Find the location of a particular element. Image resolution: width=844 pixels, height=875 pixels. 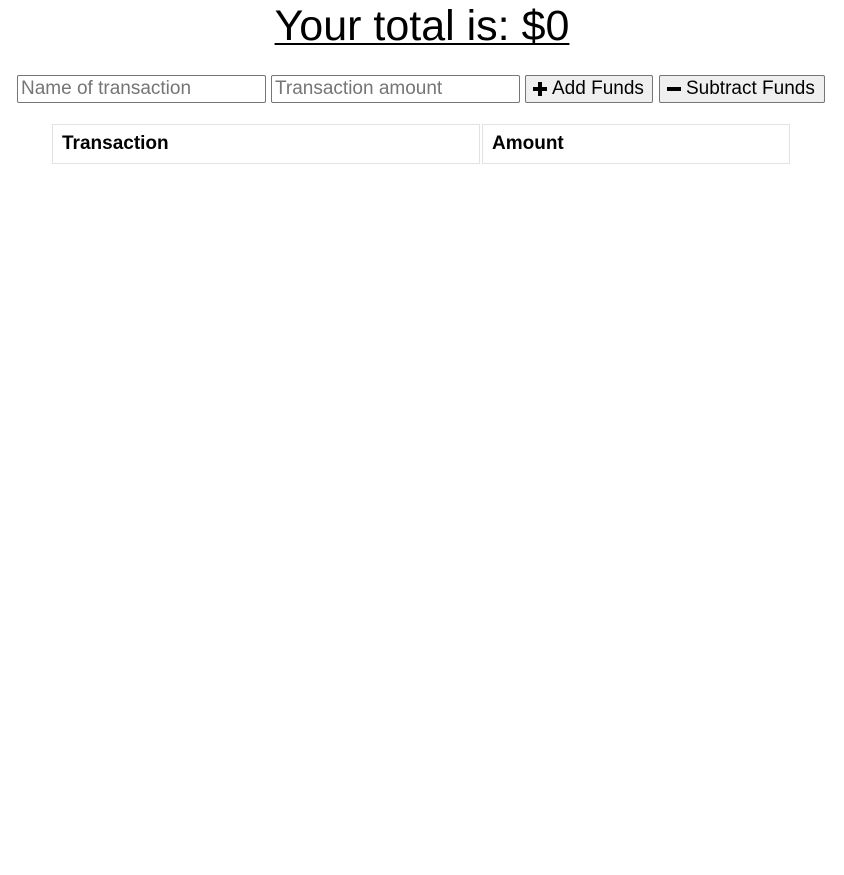

total-heading: Your total is: $0 is located at coordinates (422, 26).